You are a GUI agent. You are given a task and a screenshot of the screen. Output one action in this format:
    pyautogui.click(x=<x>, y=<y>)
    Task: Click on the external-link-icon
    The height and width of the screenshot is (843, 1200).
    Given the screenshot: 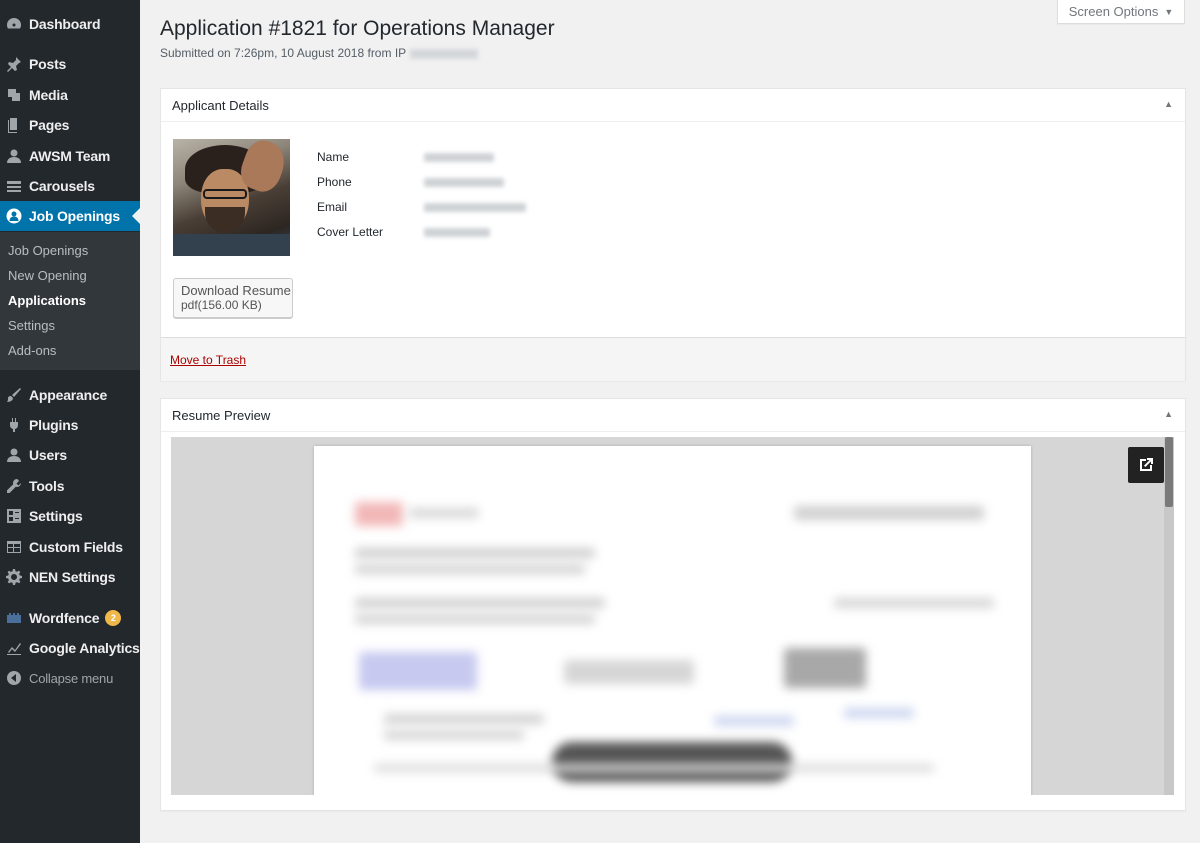 What is the action you would take?
    pyautogui.click(x=1146, y=464)
    